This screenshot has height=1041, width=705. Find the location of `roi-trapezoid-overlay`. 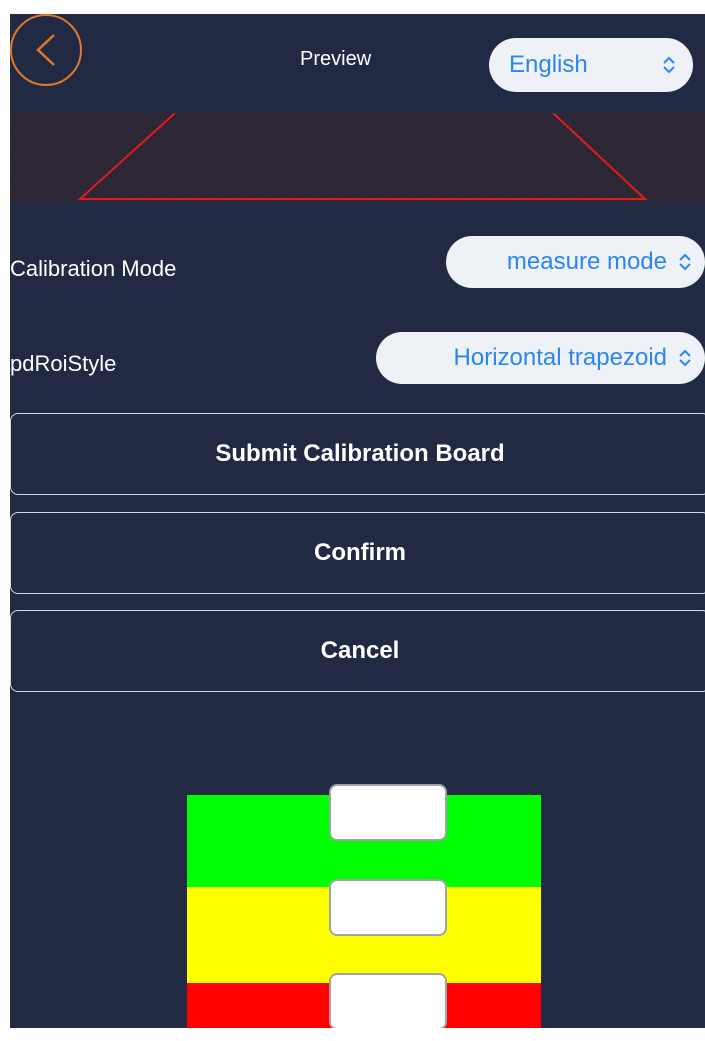

roi-trapezoid-overlay is located at coordinates (357, 157).